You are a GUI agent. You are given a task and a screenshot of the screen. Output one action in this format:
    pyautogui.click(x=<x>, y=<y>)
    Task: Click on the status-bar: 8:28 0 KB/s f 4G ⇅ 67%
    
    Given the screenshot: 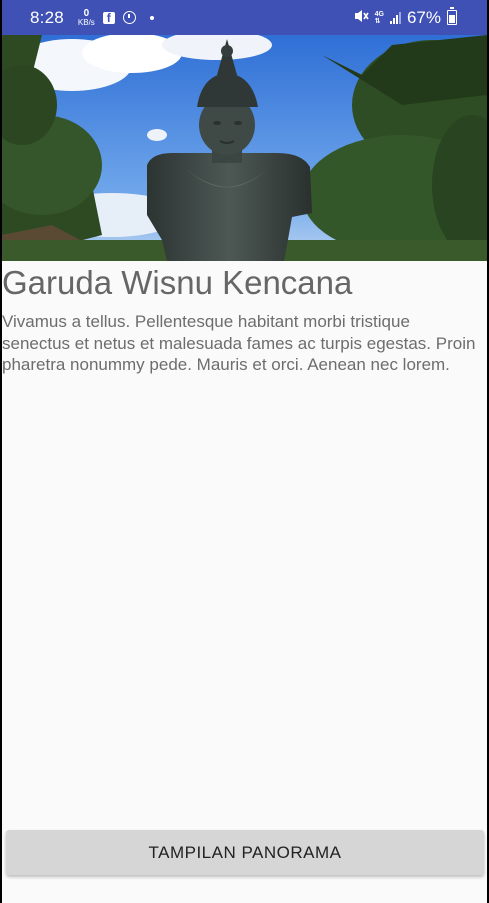 What is the action you would take?
    pyautogui.click(x=244, y=17)
    